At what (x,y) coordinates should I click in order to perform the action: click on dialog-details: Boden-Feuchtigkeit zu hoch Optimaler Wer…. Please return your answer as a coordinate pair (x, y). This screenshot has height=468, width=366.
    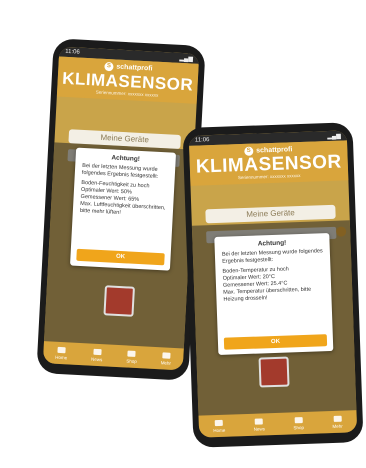
    Looking at the image, I should click on (122, 197).